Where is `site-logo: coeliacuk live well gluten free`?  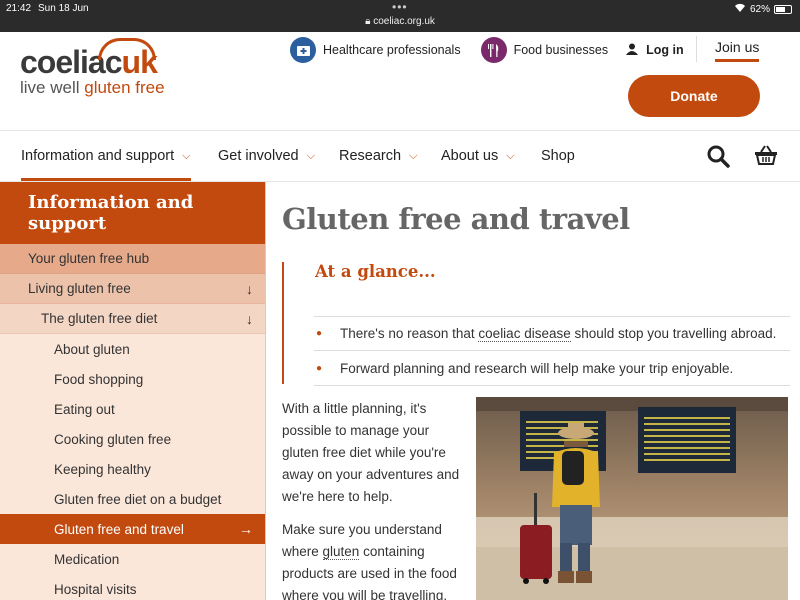 site-logo: coeliacuk live well gluten free is located at coordinates (92, 67).